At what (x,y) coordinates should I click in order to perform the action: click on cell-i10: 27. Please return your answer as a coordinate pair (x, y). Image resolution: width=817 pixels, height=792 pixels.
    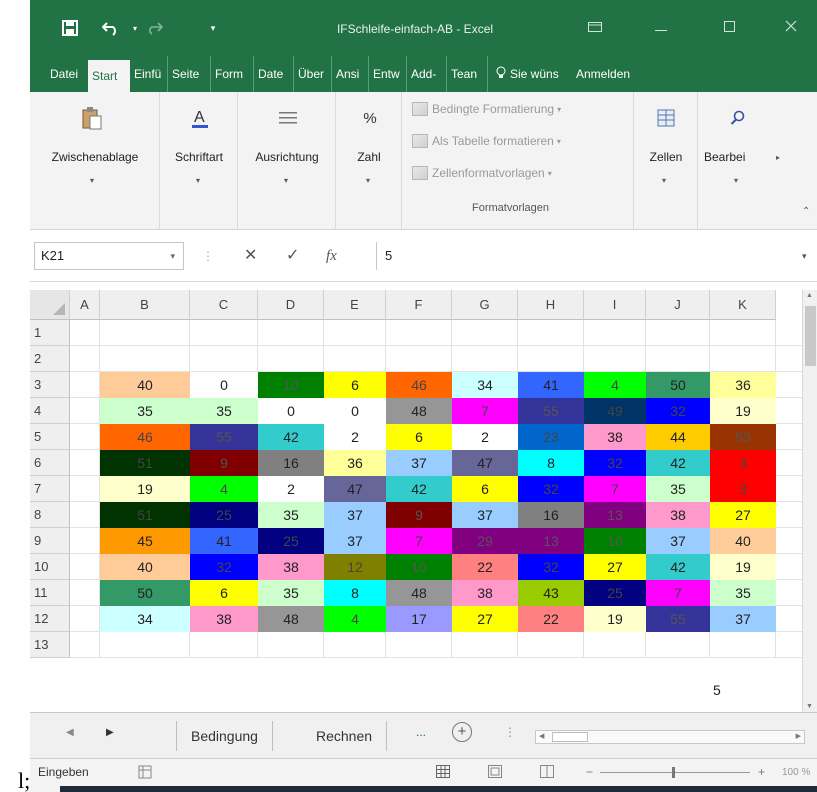
    Looking at the image, I should click on (615, 567).